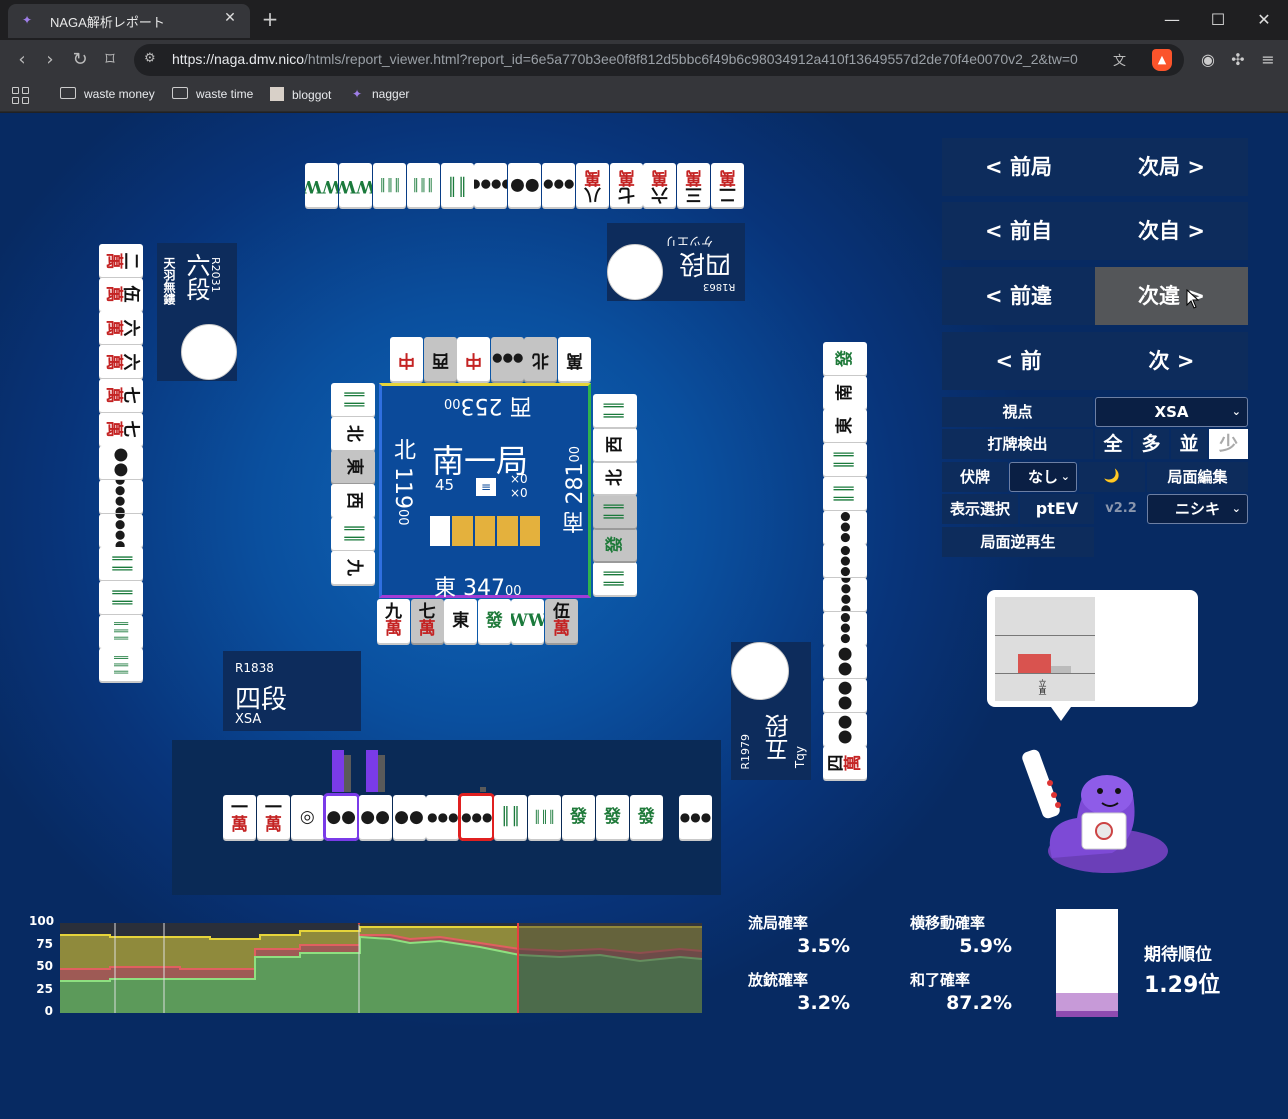 This screenshot has height=1119, width=1288. What do you see at coordinates (1043, 477) in the screenshot?
I see `fuse-select: なし ⌄` at bounding box center [1043, 477].